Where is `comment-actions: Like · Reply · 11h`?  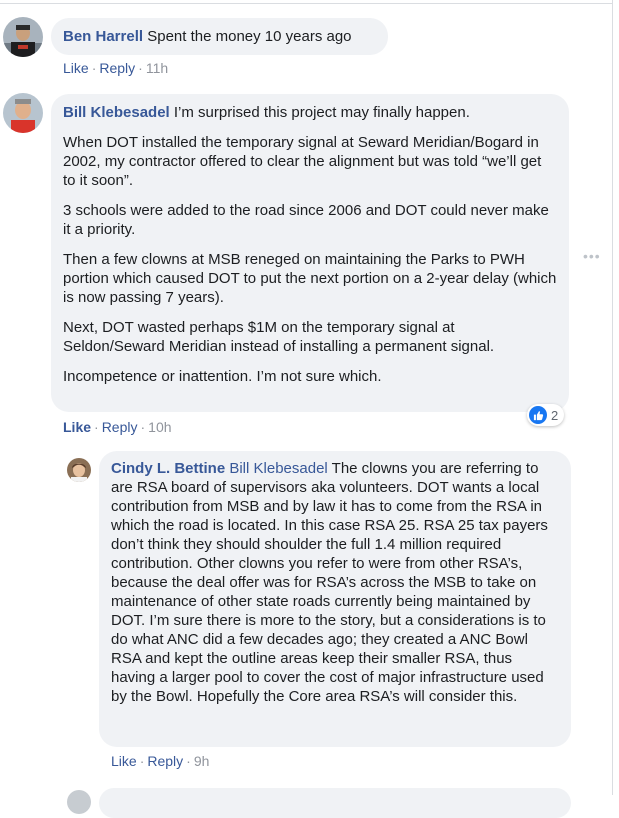
comment-actions: Like · Reply · 11h is located at coordinates (116, 68).